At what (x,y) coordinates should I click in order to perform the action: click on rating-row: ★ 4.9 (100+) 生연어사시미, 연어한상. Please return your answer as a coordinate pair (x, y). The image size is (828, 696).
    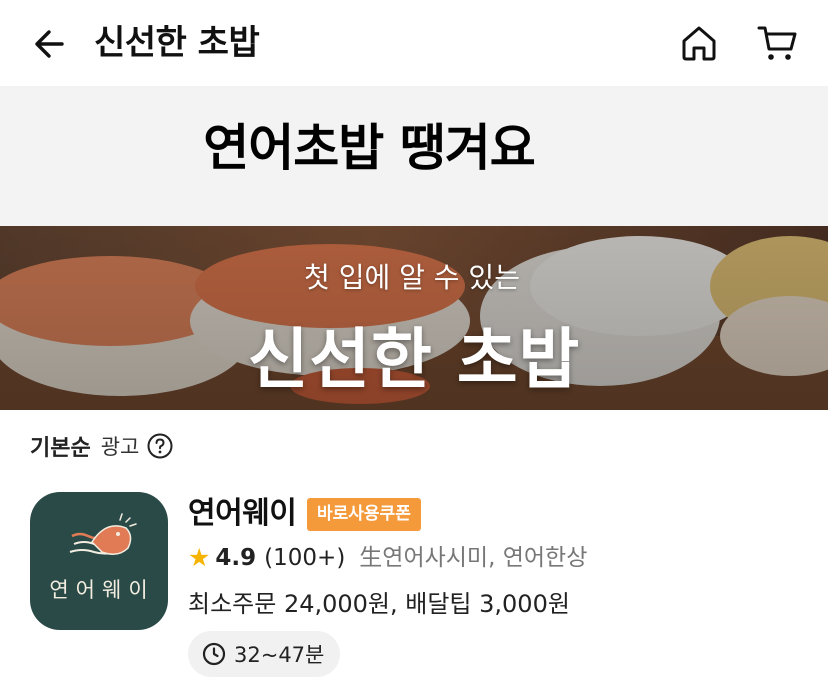
    Looking at the image, I should click on (387, 558).